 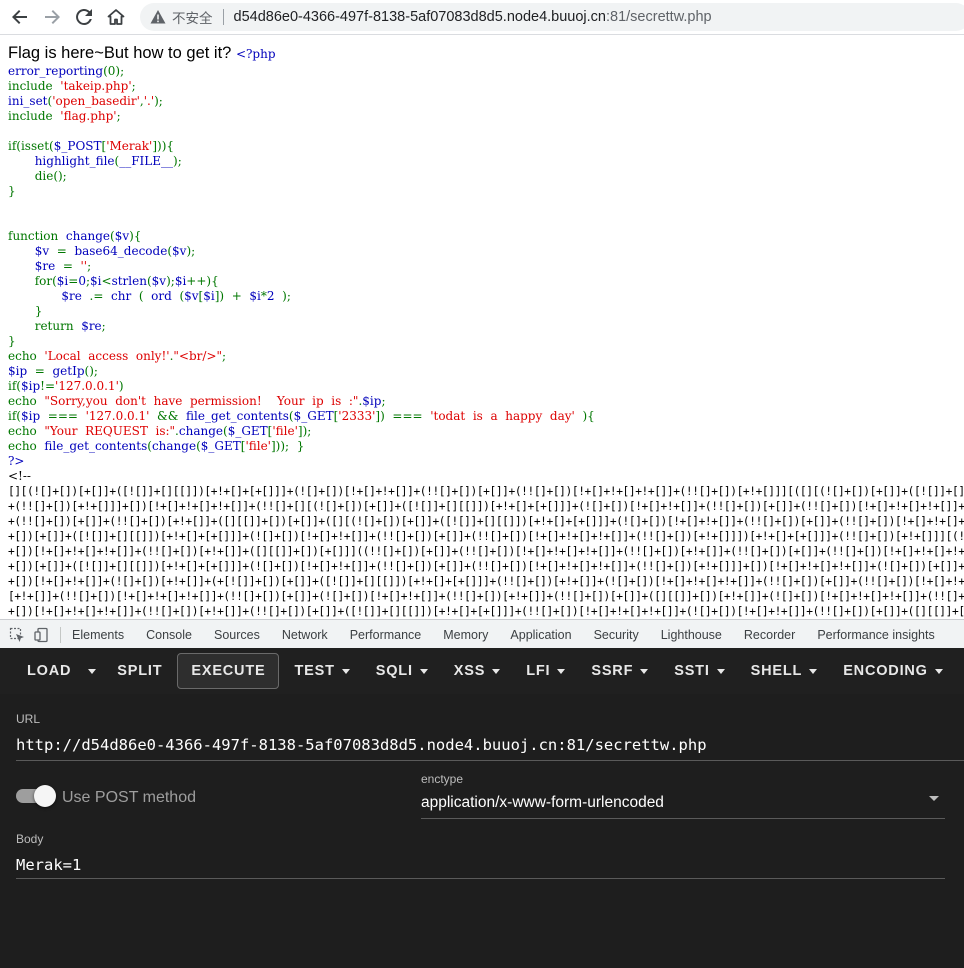 I want to click on back-button, so click(x=20, y=17).